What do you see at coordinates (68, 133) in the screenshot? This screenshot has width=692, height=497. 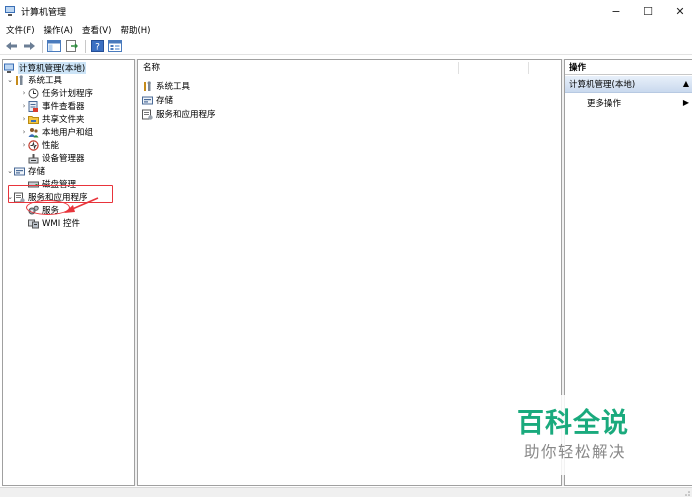 I see `tree-label-local-users-groups: 本地用户和组` at bounding box center [68, 133].